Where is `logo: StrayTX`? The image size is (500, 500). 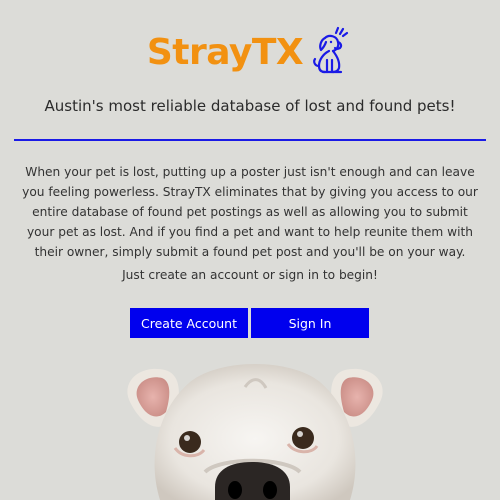 logo: StrayTX is located at coordinates (250, 51).